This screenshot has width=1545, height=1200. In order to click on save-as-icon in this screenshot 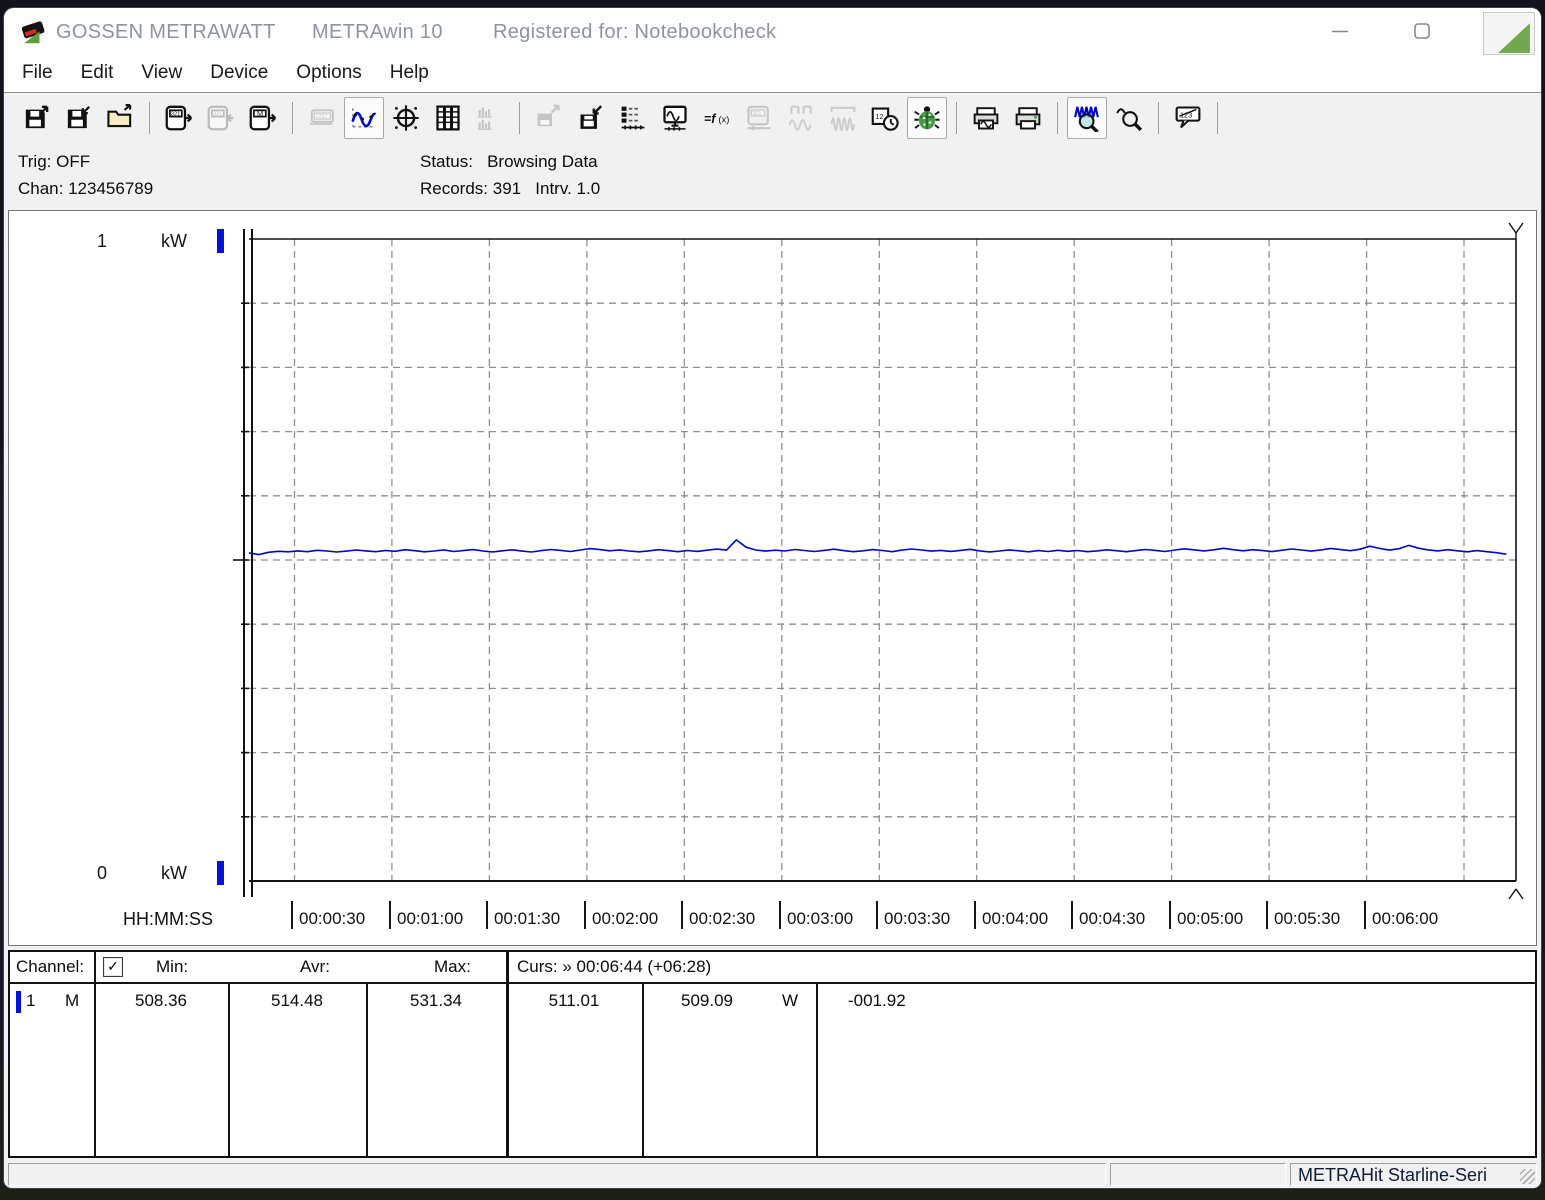, I will do `click(78, 118)`.